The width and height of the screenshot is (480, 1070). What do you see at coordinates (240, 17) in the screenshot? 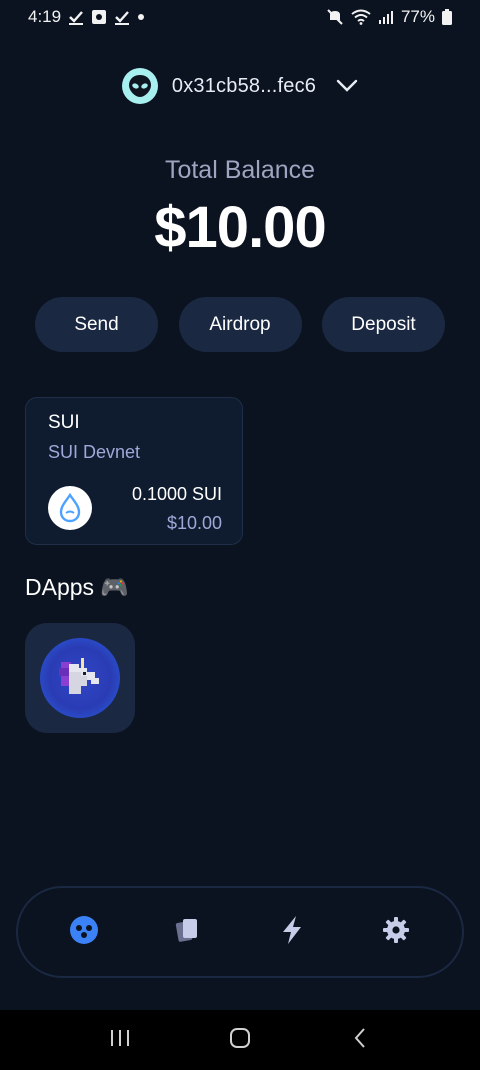
I see `status-bar: 4:19 77%` at bounding box center [240, 17].